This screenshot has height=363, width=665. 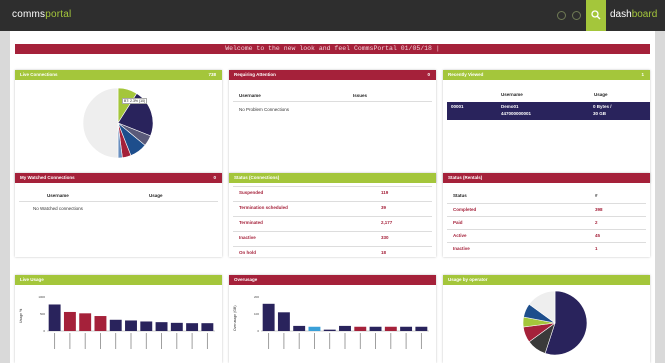 I want to click on count-badge: 0, so click(x=428, y=74).